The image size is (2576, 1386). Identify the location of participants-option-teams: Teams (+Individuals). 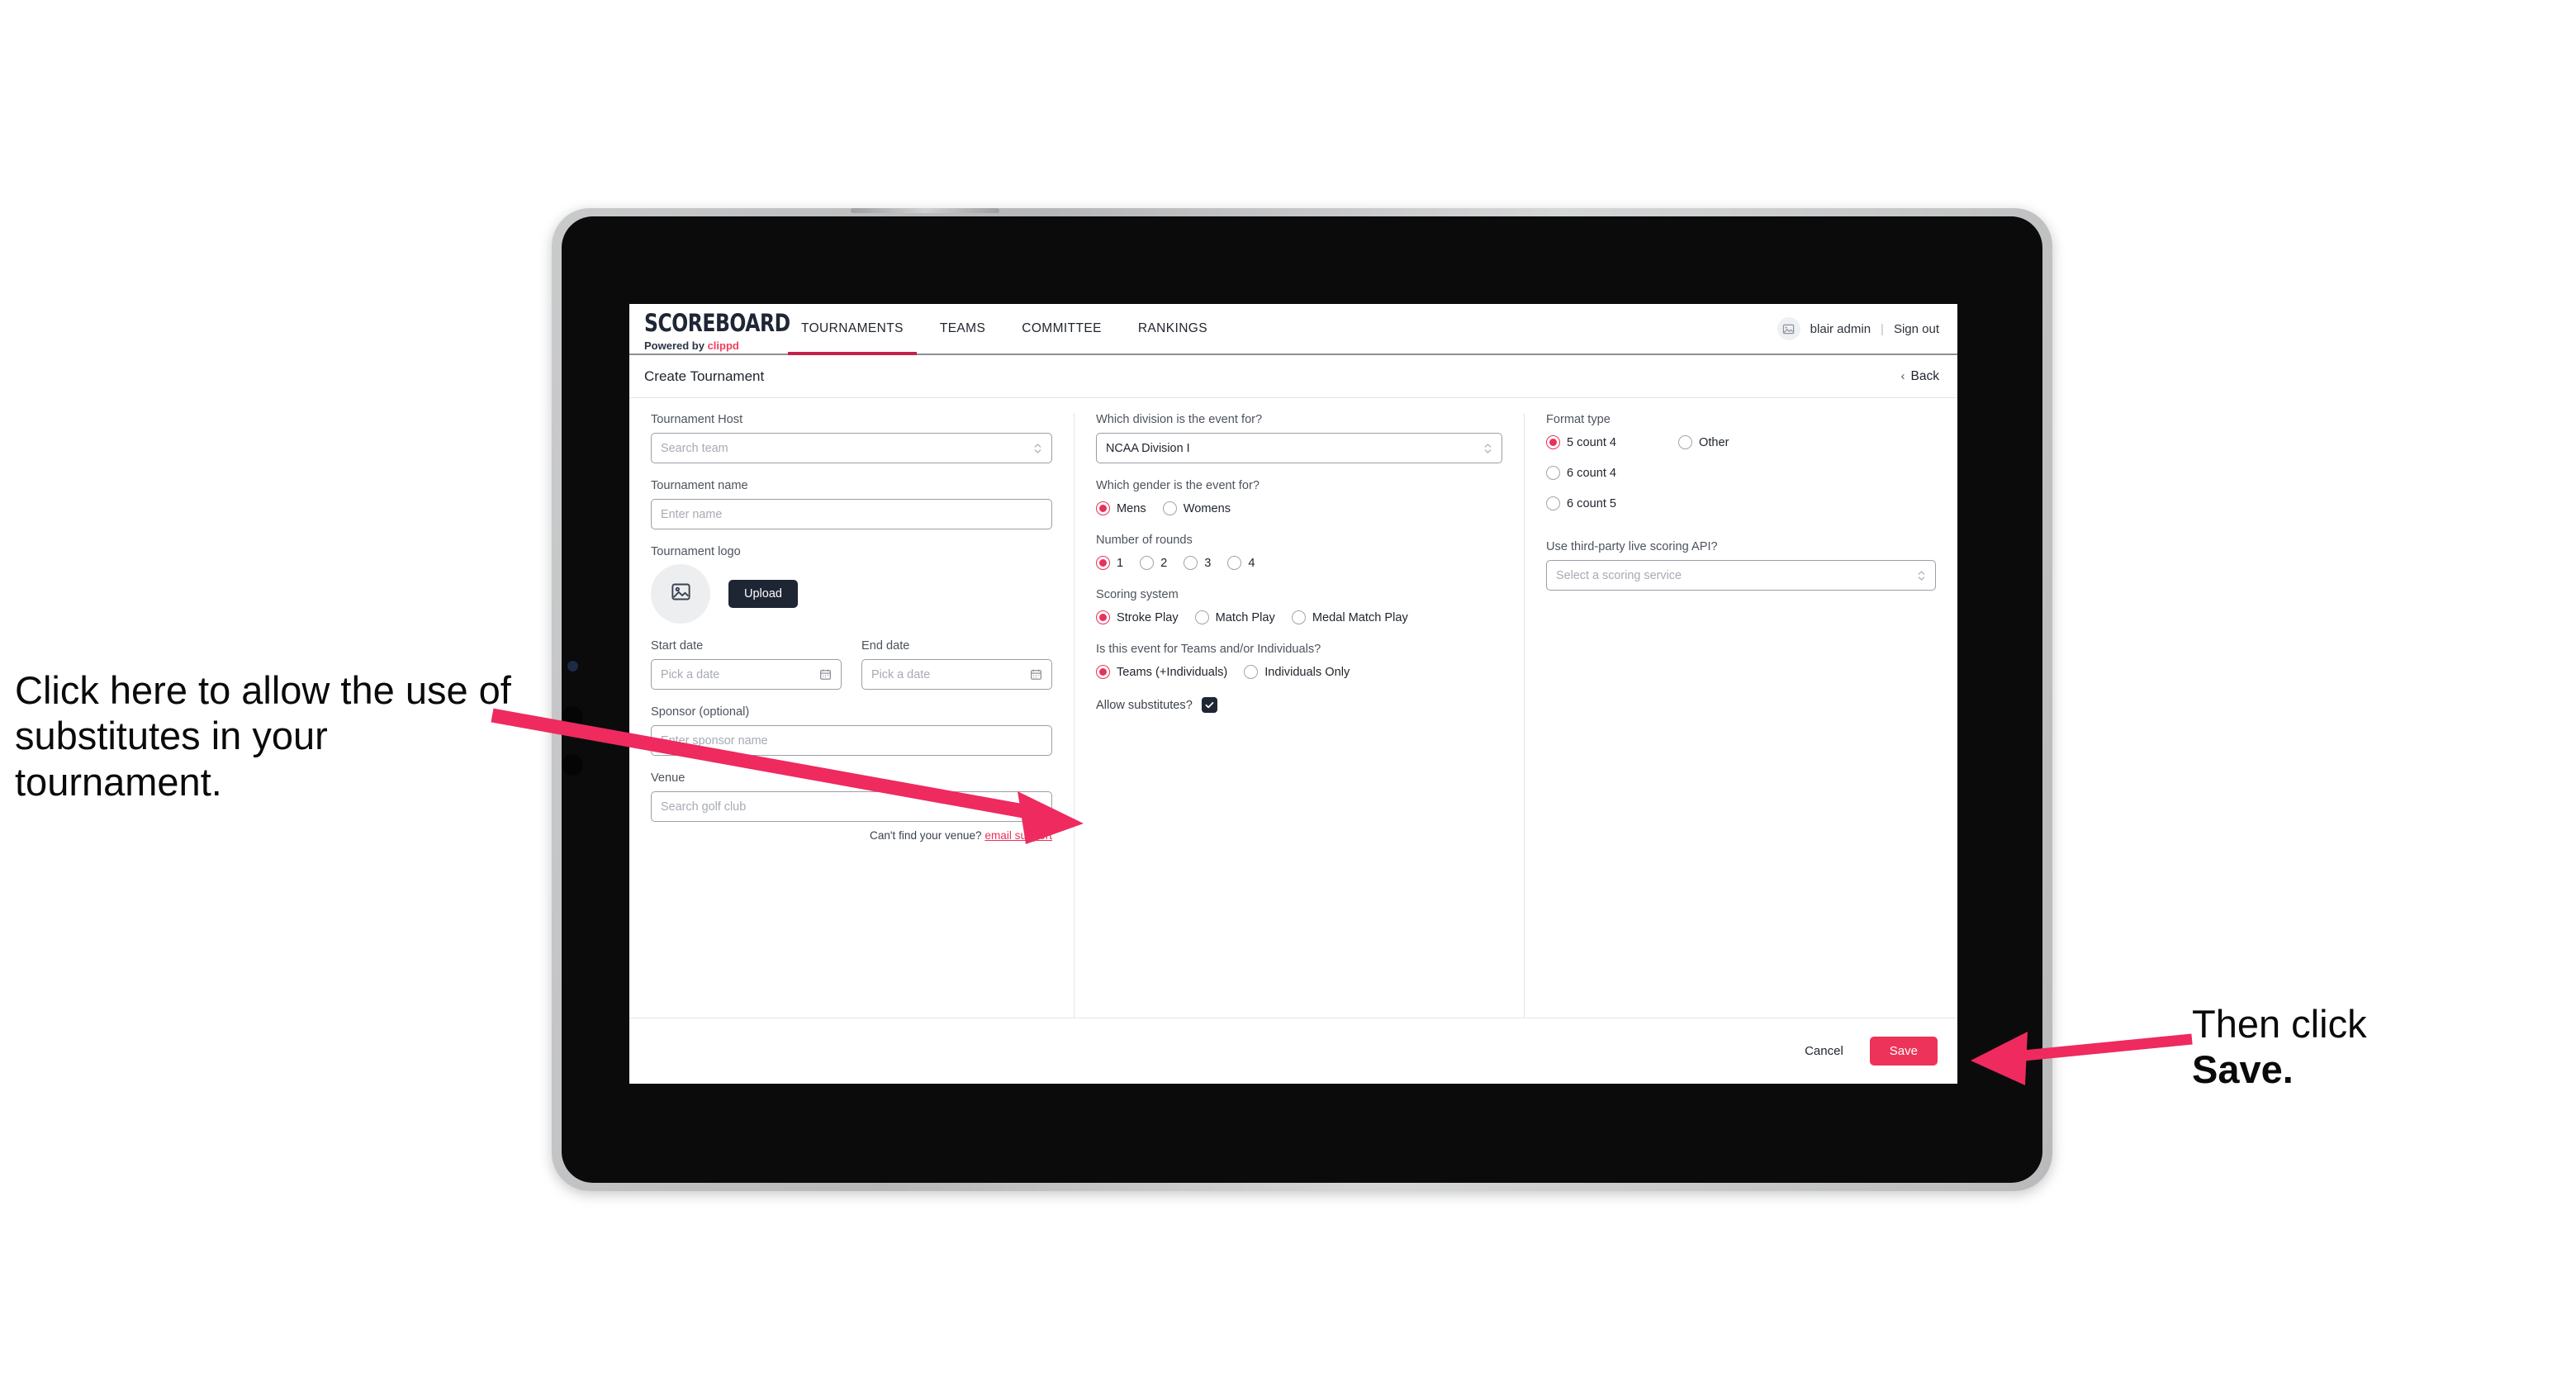
(1161, 671).